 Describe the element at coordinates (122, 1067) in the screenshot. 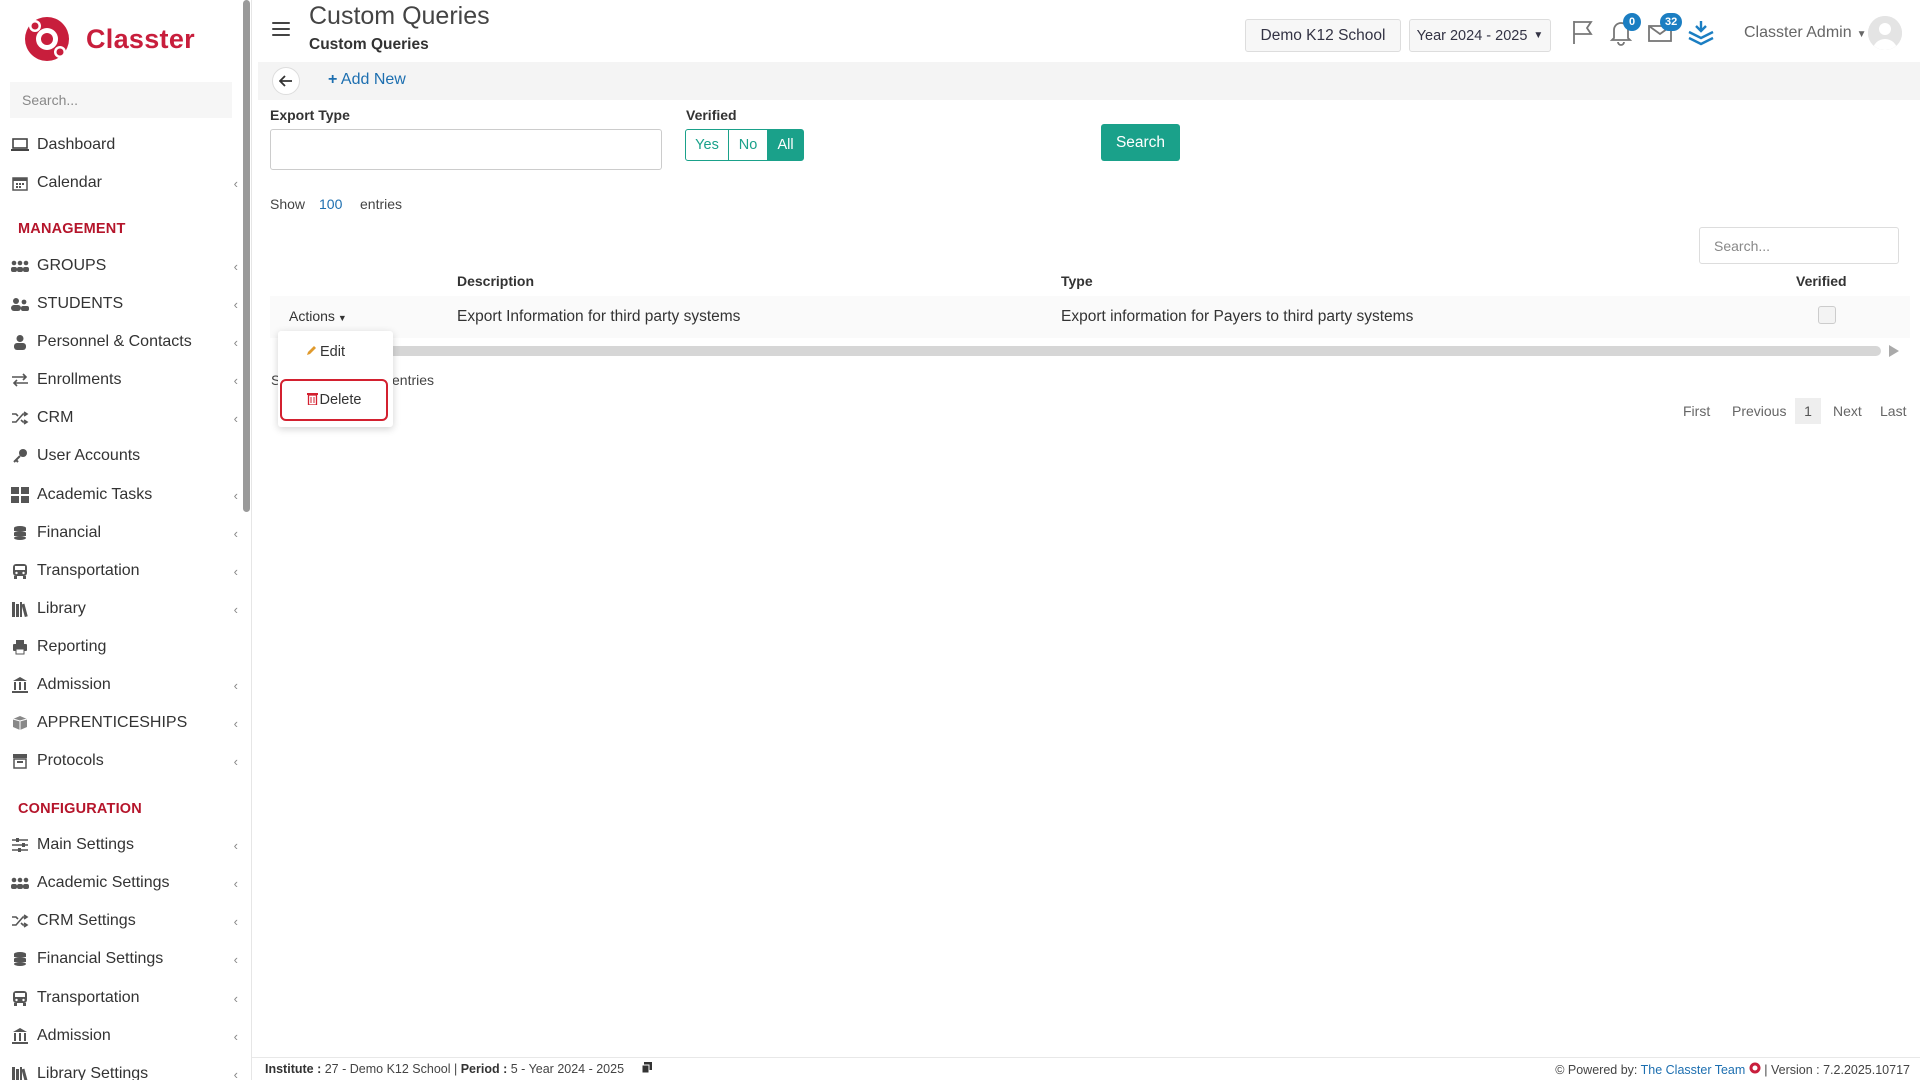

I see `sidebar-item-library-settings: Library Settings ‹` at that location.